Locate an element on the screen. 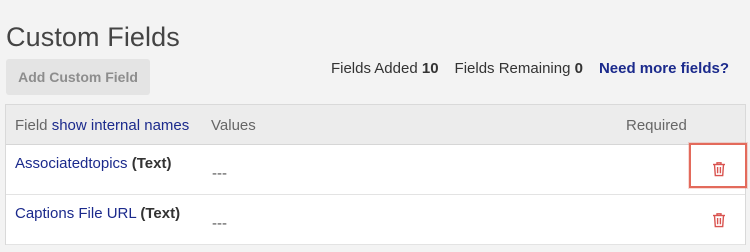 Image resolution: width=750 pixels, height=252 pixels. fields-remaining-label: Fields Remaining is located at coordinates (512, 68).